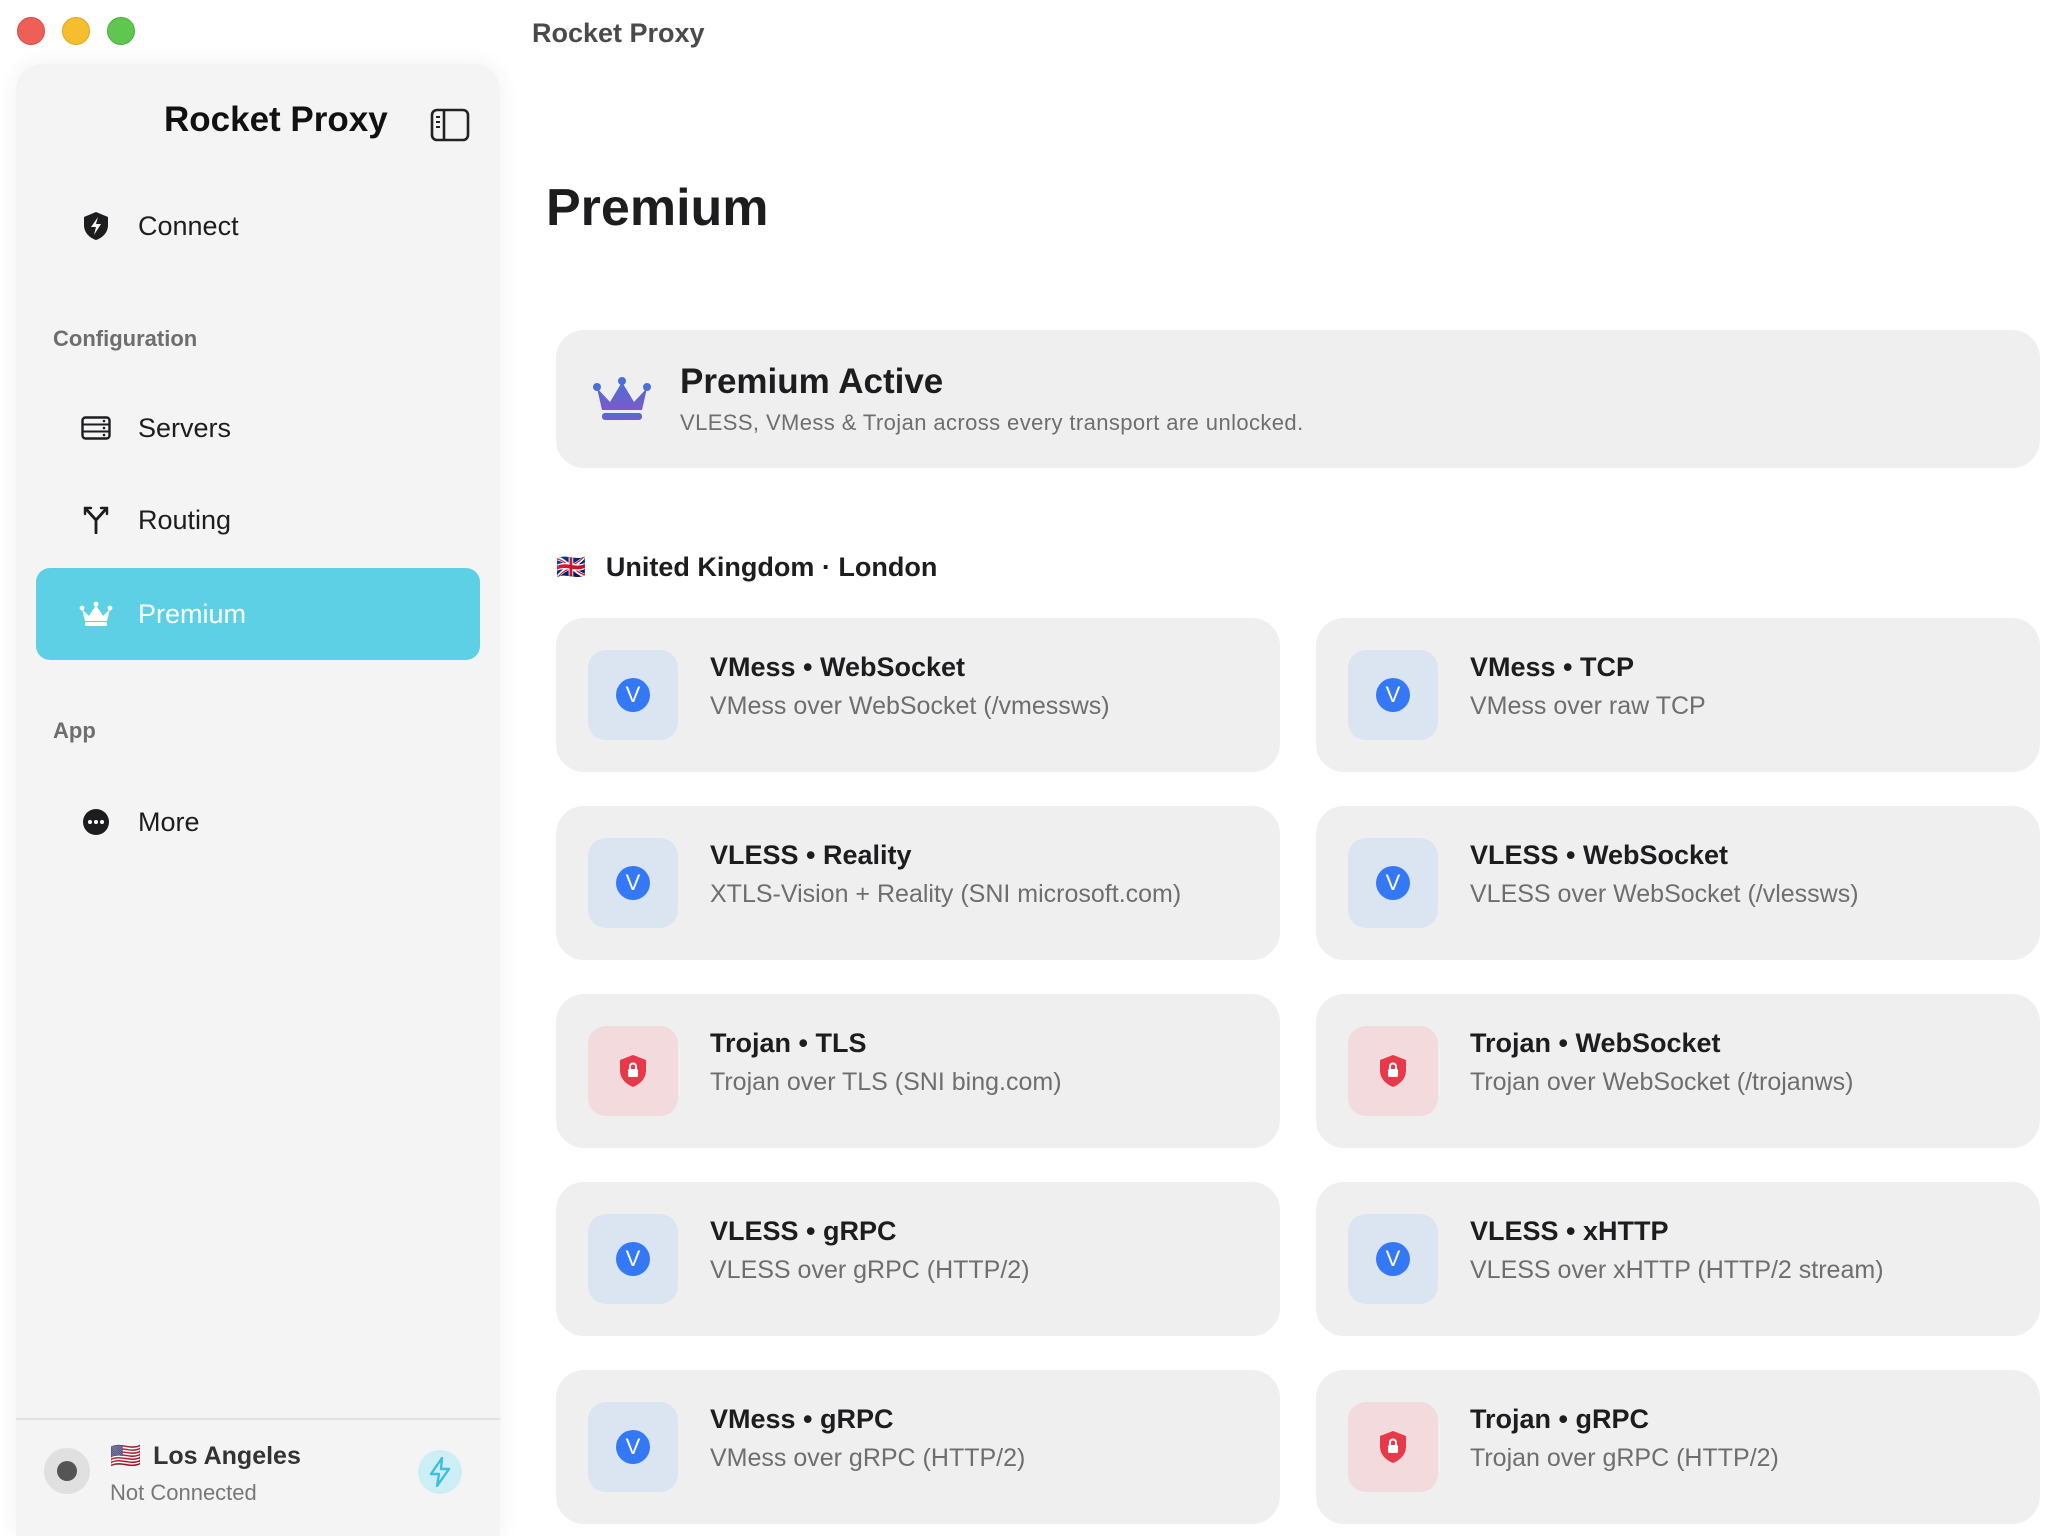 This screenshot has height=1536, width=2048. Describe the element at coordinates (870, 1270) in the screenshot. I see `server-card-subtitle: VLESS over gRPC (HTTP/2)` at that location.